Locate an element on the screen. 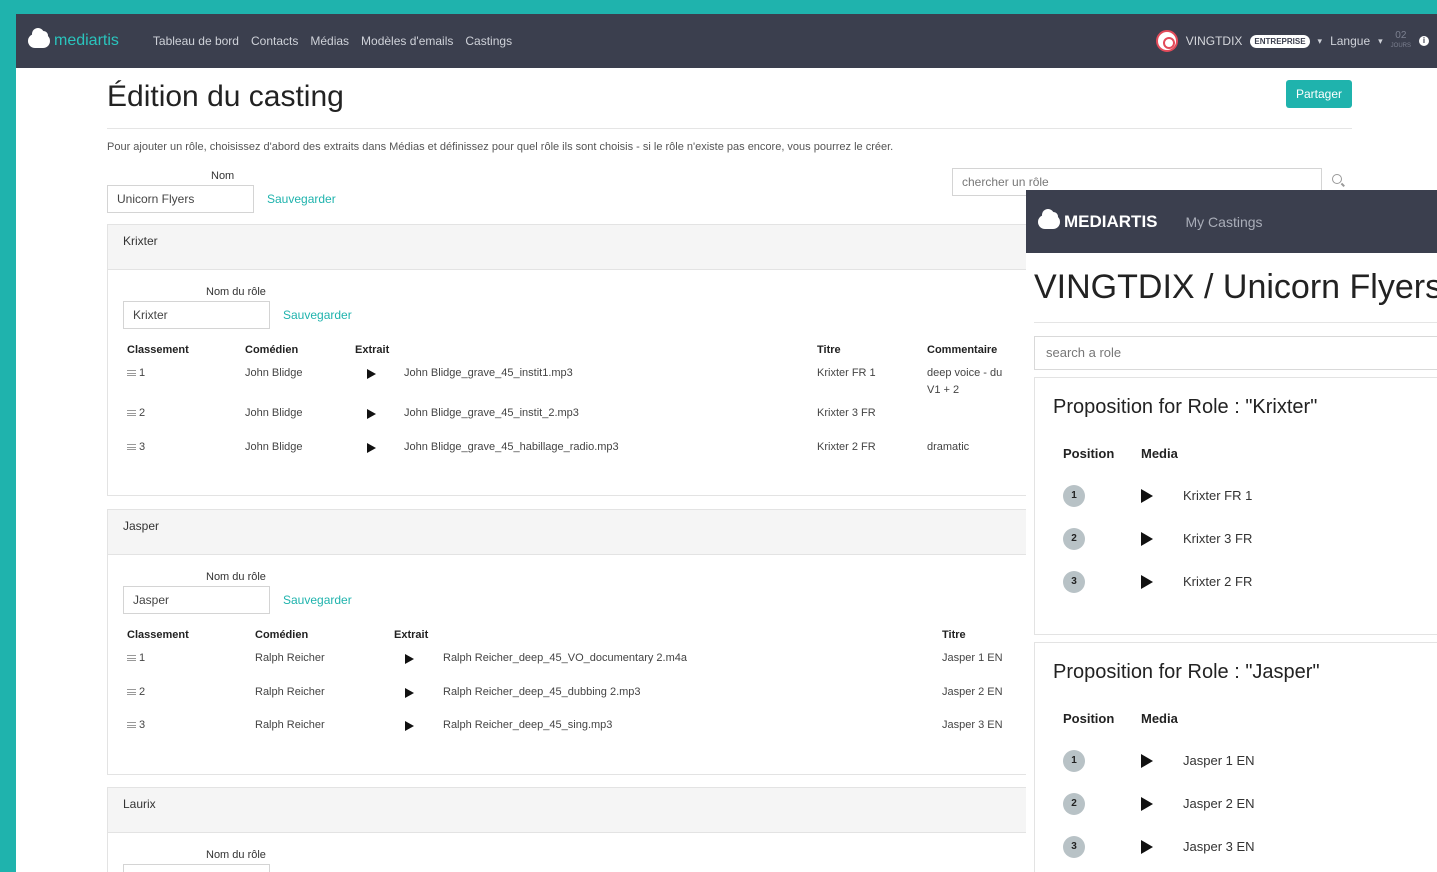  nav-dashboard: Tableau de bord is located at coordinates (196, 41).